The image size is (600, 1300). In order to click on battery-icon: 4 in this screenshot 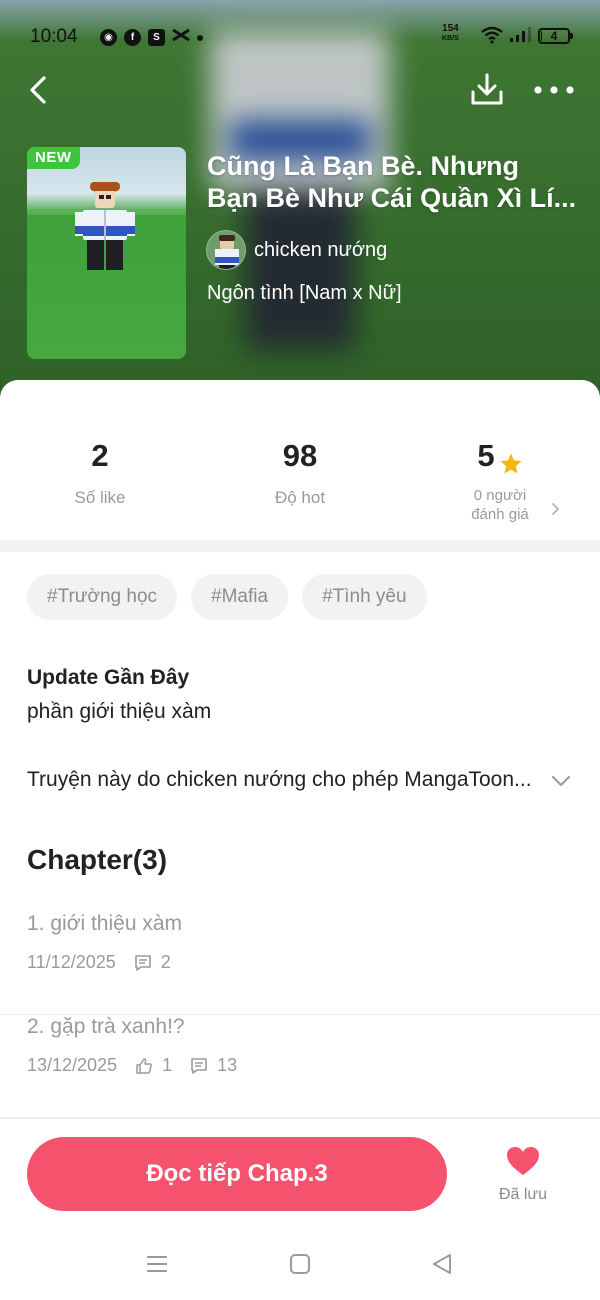, I will do `click(555, 36)`.